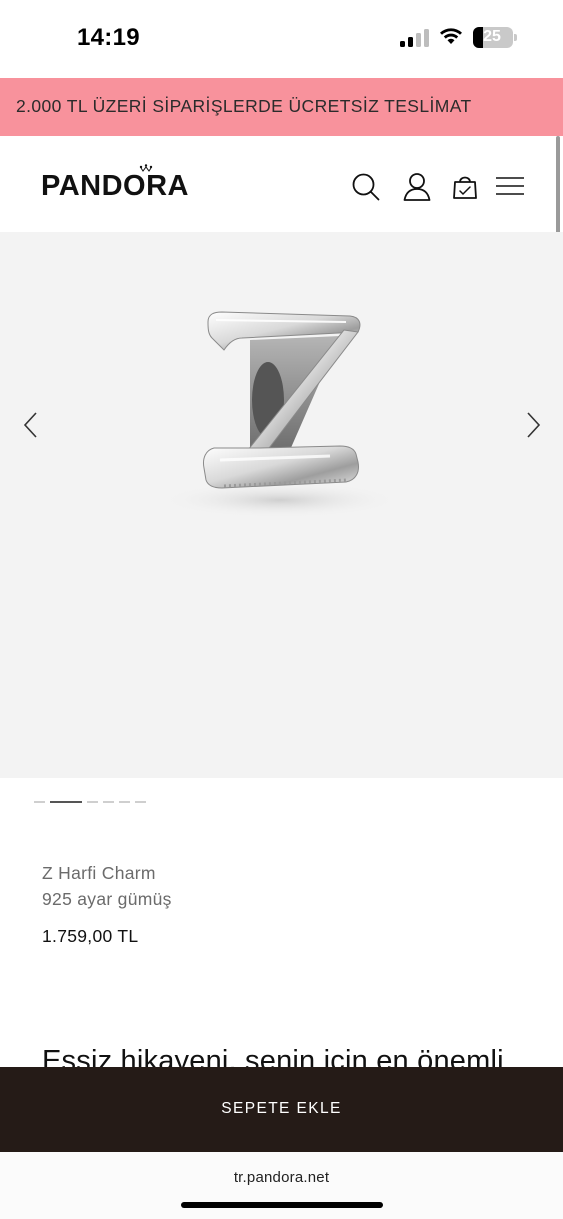 This screenshot has height=1219, width=563. What do you see at coordinates (510, 187) in the screenshot?
I see `hamburger-menu-icon` at bounding box center [510, 187].